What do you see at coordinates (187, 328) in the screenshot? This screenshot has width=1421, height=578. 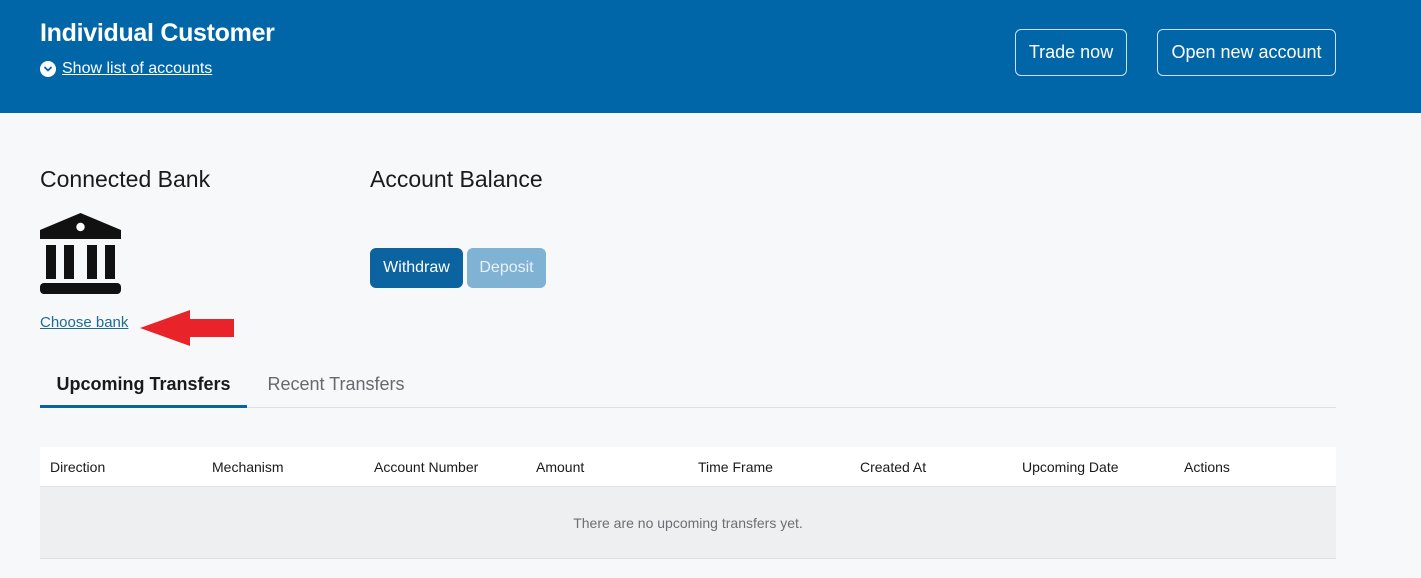 I see `red-arrow-icon` at bounding box center [187, 328].